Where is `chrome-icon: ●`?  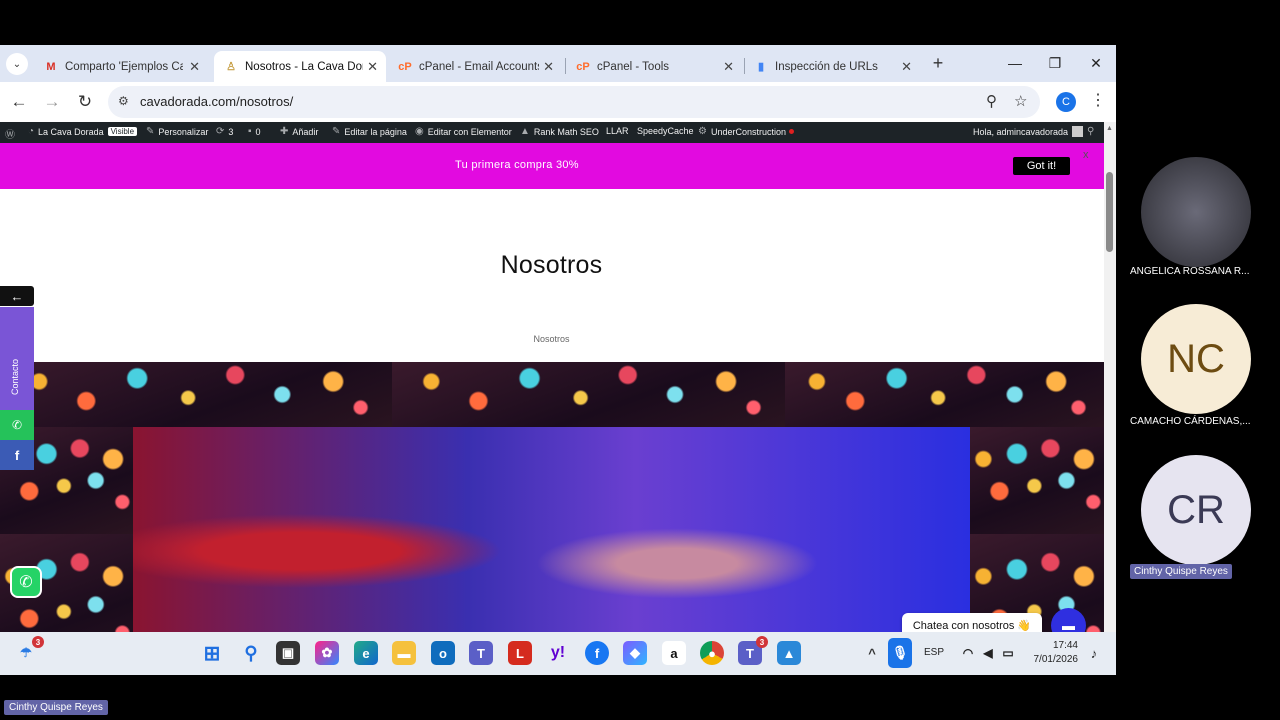 chrome-icon: ● is located at coordinates (712, 653).